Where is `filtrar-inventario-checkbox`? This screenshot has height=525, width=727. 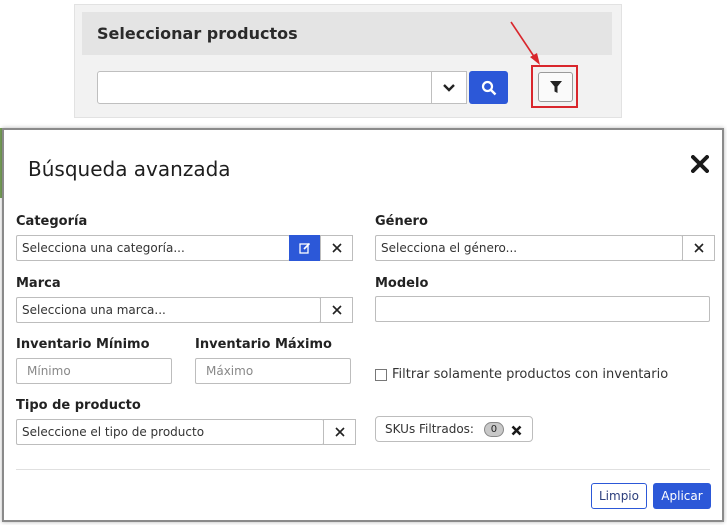
filtrar-inventario-checkbox is located at coordinates (381, 374).